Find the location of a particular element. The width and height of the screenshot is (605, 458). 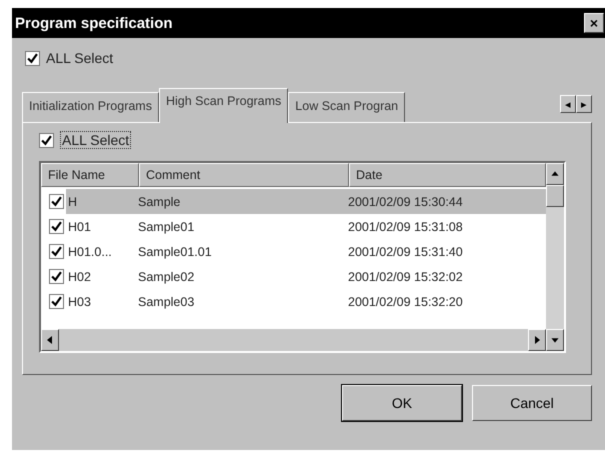

list-row: H03 Sample03 2001/02/09 15:32:20 is located at coordinates (293, 301).